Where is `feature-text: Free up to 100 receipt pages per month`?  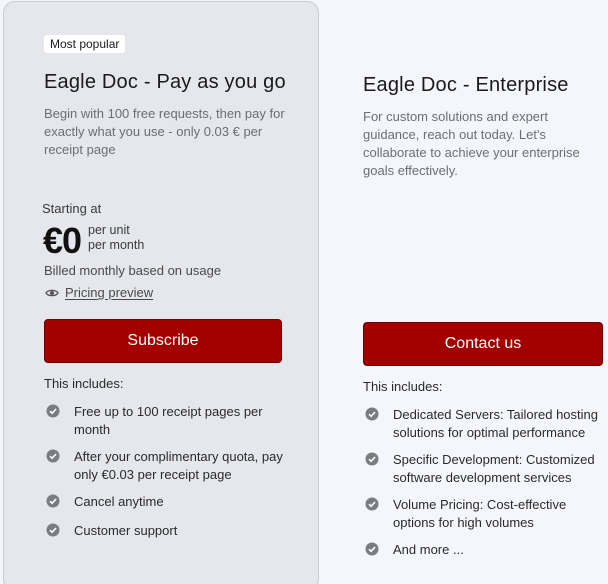 feature-text: Free up to 100 receipt pages per month is located at coordinates (168, 420).